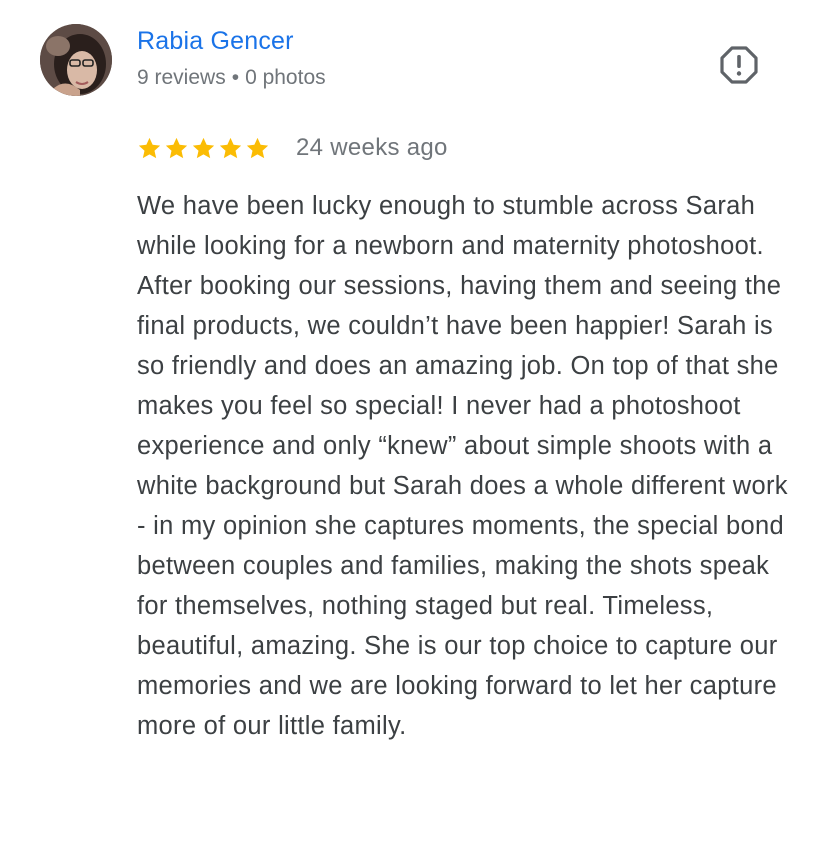 This screenshot has height=854, width=828. Describe the element at coordinates (372, 147) in the screenshot. I see `review-time: 24 weeks ago` at that location.